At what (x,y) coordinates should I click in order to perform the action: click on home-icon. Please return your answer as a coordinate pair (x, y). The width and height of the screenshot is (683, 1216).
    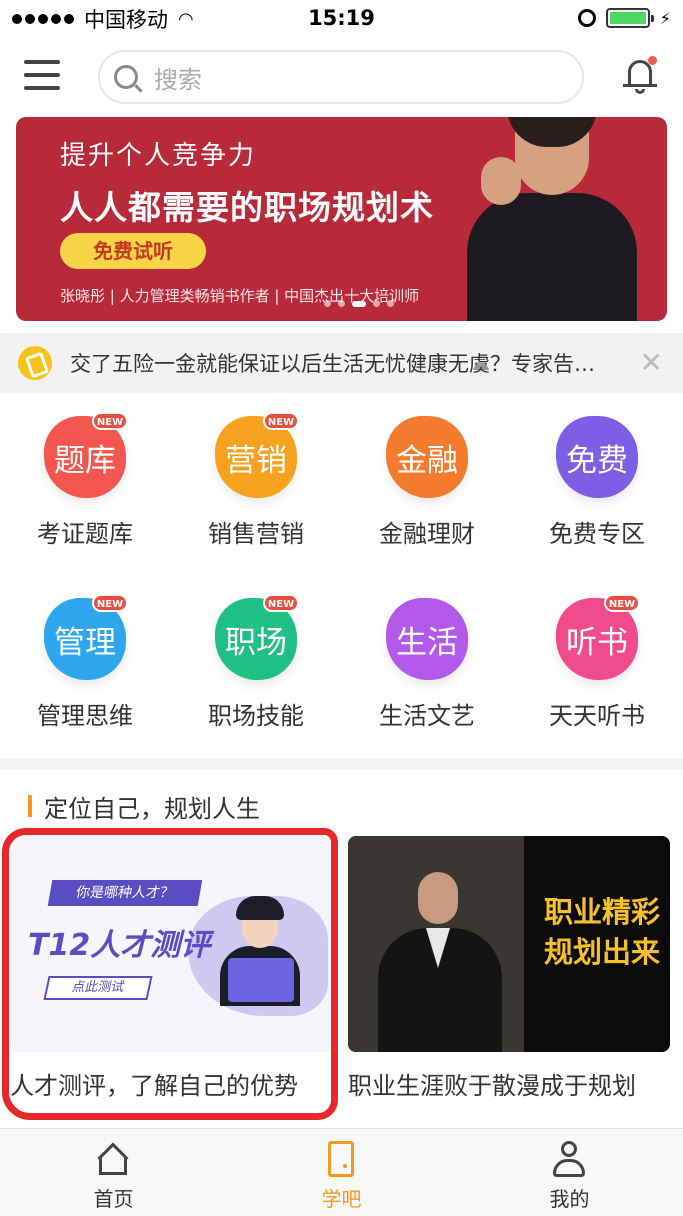
    Looking at the image, I should click on (113, 1159).